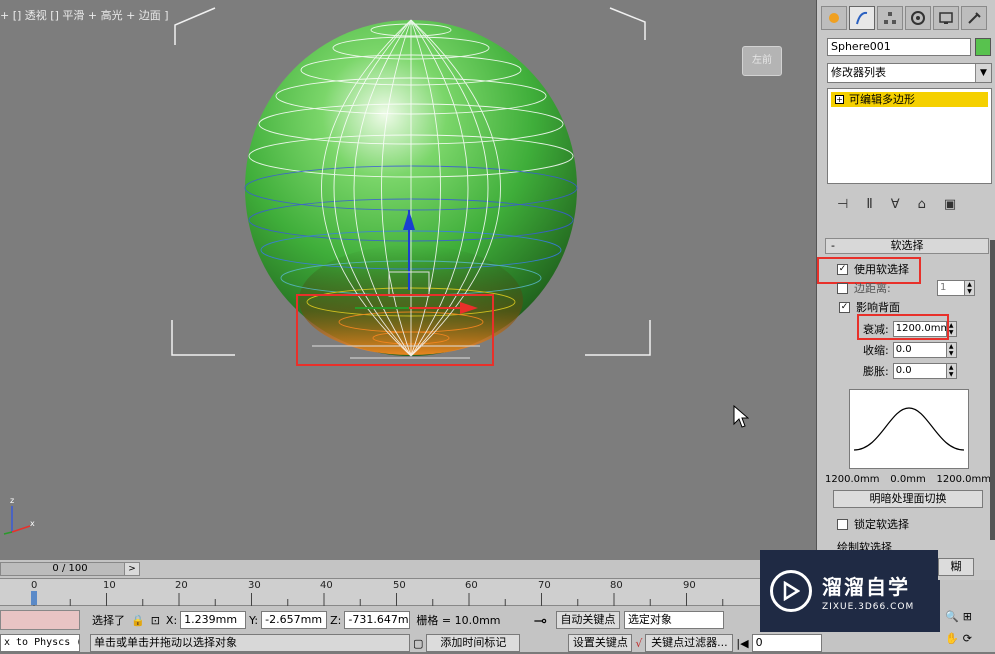  Describe the element at coordinates (963, 479) in the screenshot. I see `curve-right-label: 1200.0mm` at that location.